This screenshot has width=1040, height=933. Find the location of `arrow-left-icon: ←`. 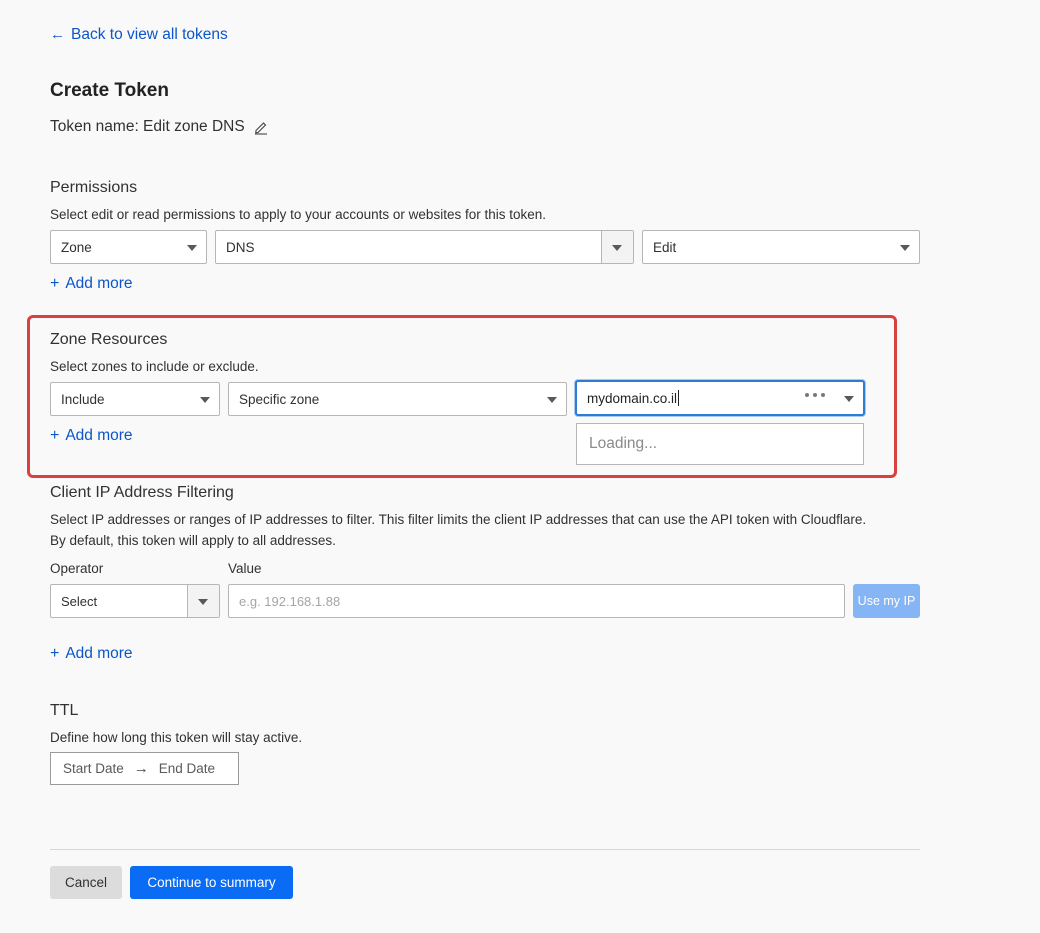

arrow-left-icon: ← is located at coordinates (57, 34).